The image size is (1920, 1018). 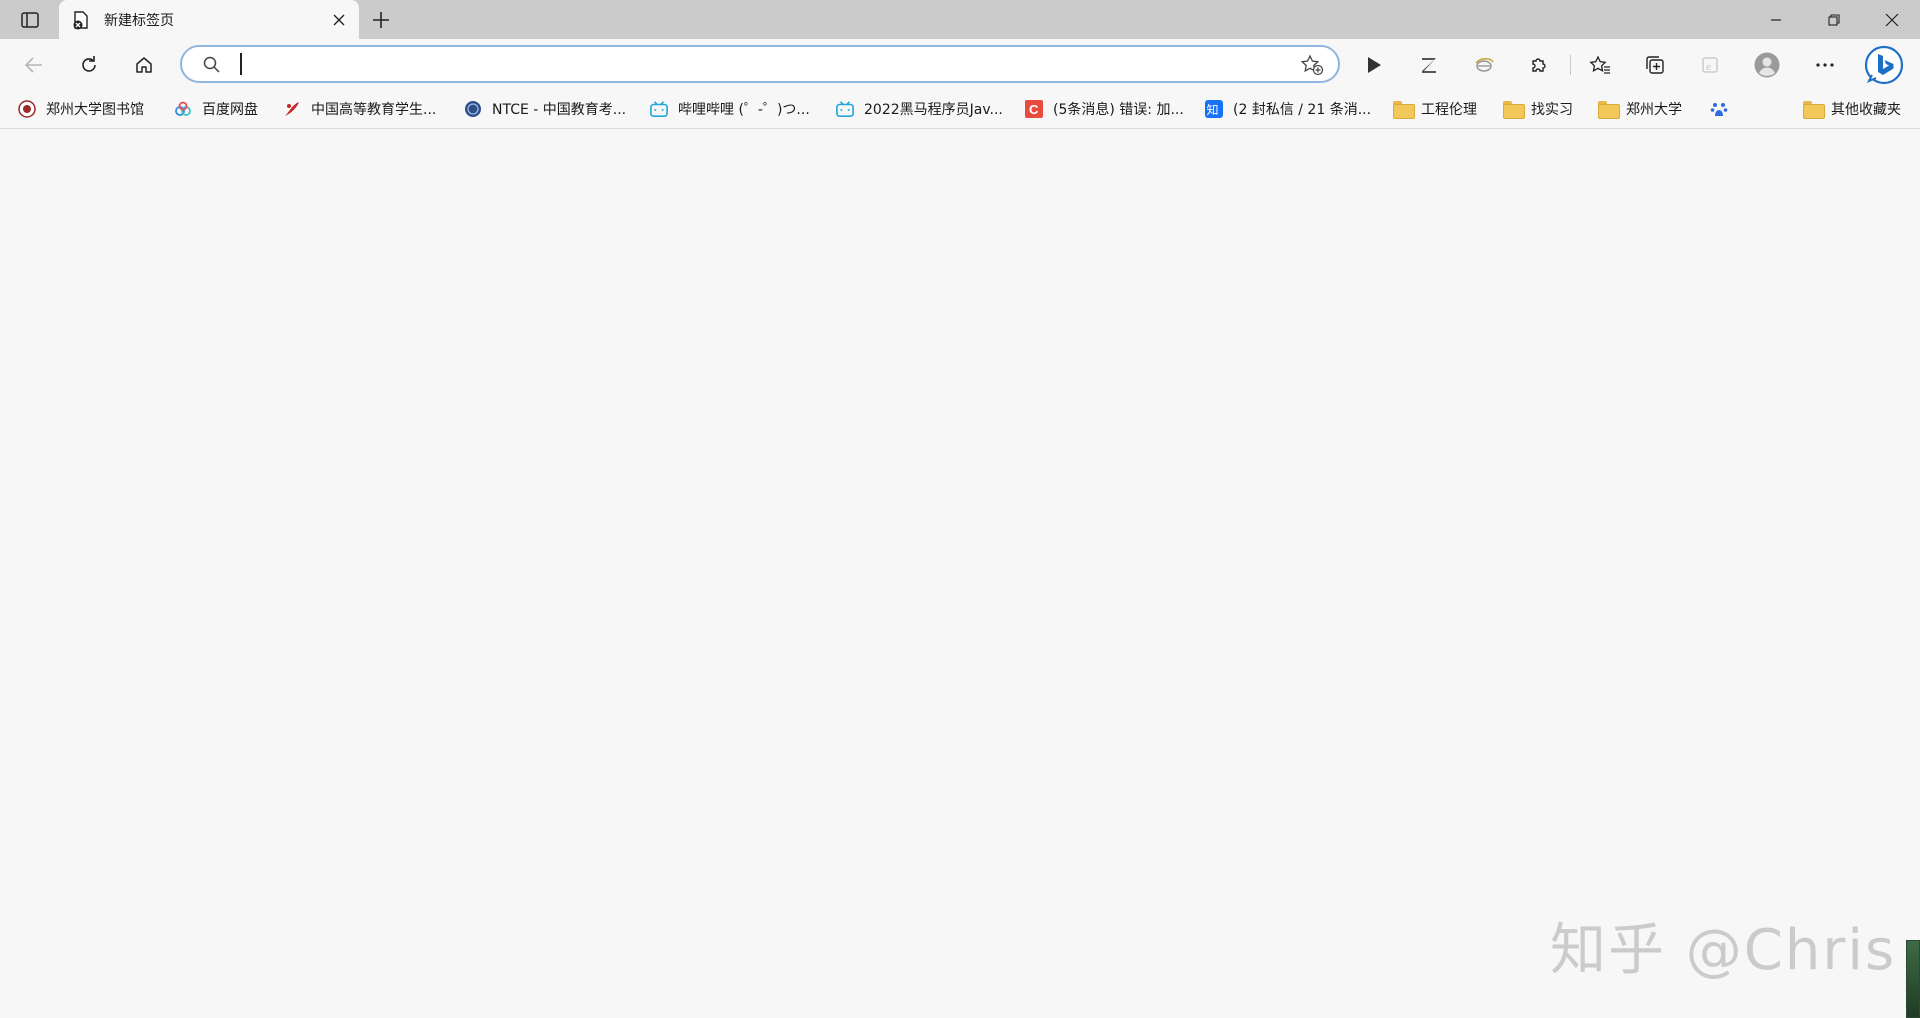 I want to click on window-close-button, so click(x=1892, y=19).